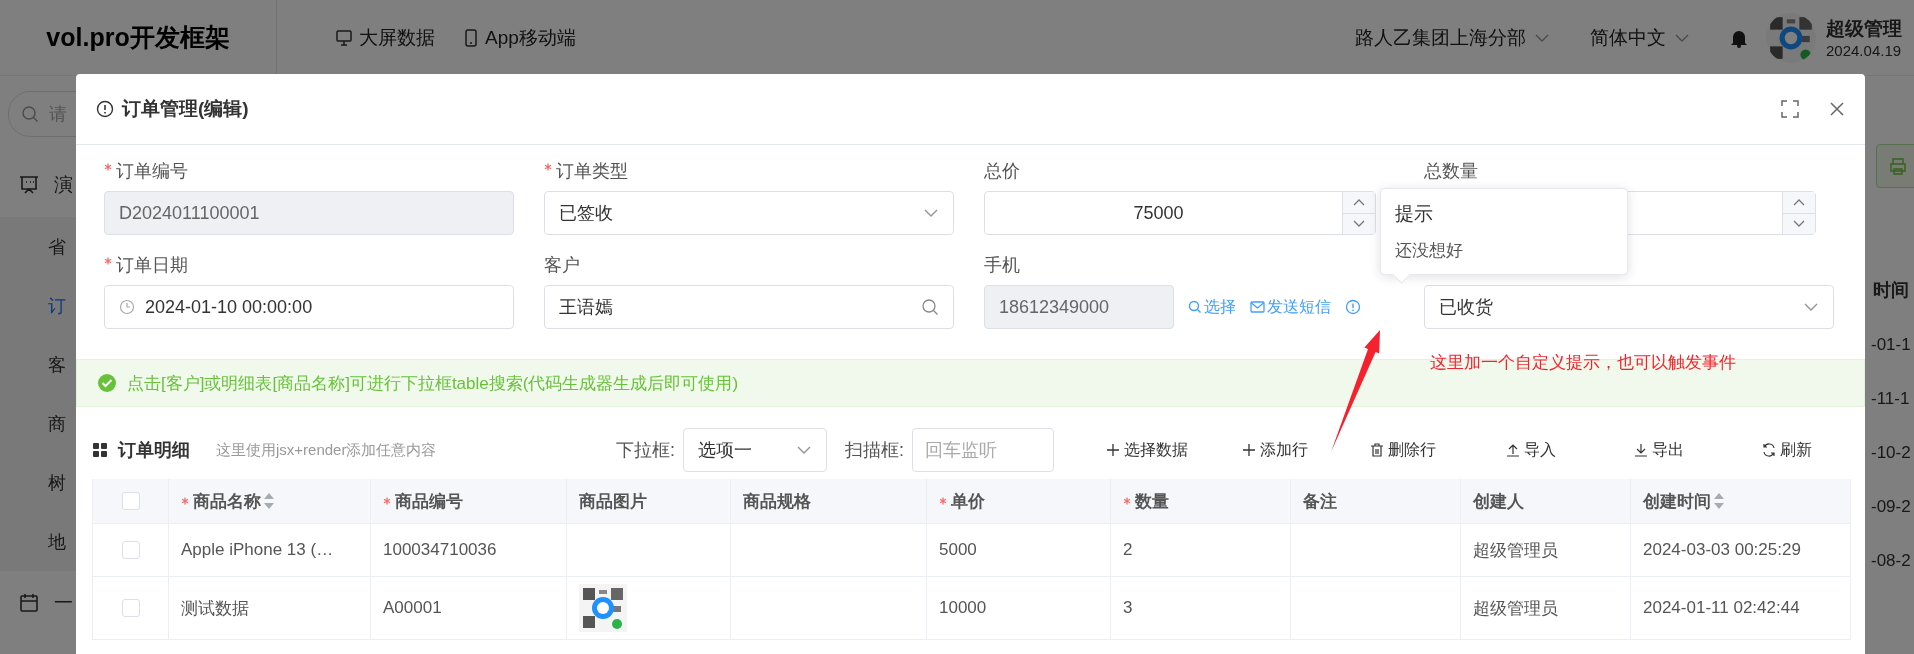 The height and width of the screenshot is (654, 1914). I want to click on column-header: 商品图片, so click(613, 501).